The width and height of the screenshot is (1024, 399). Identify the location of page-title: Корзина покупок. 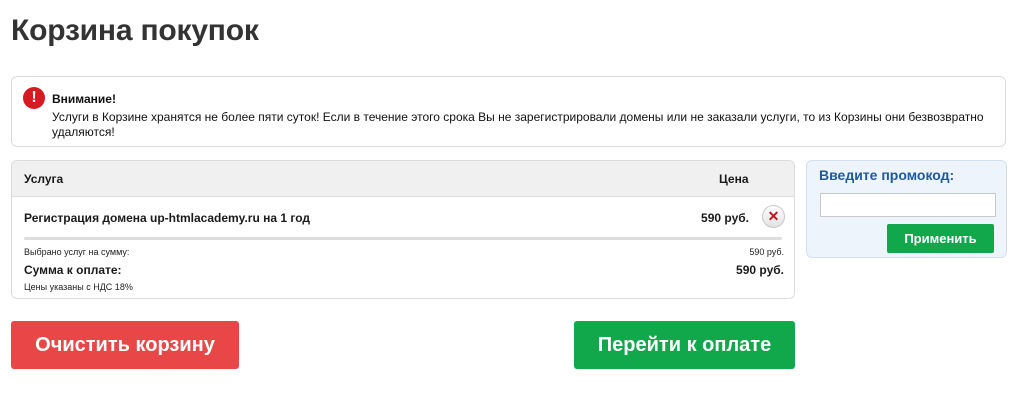
(135, 30).